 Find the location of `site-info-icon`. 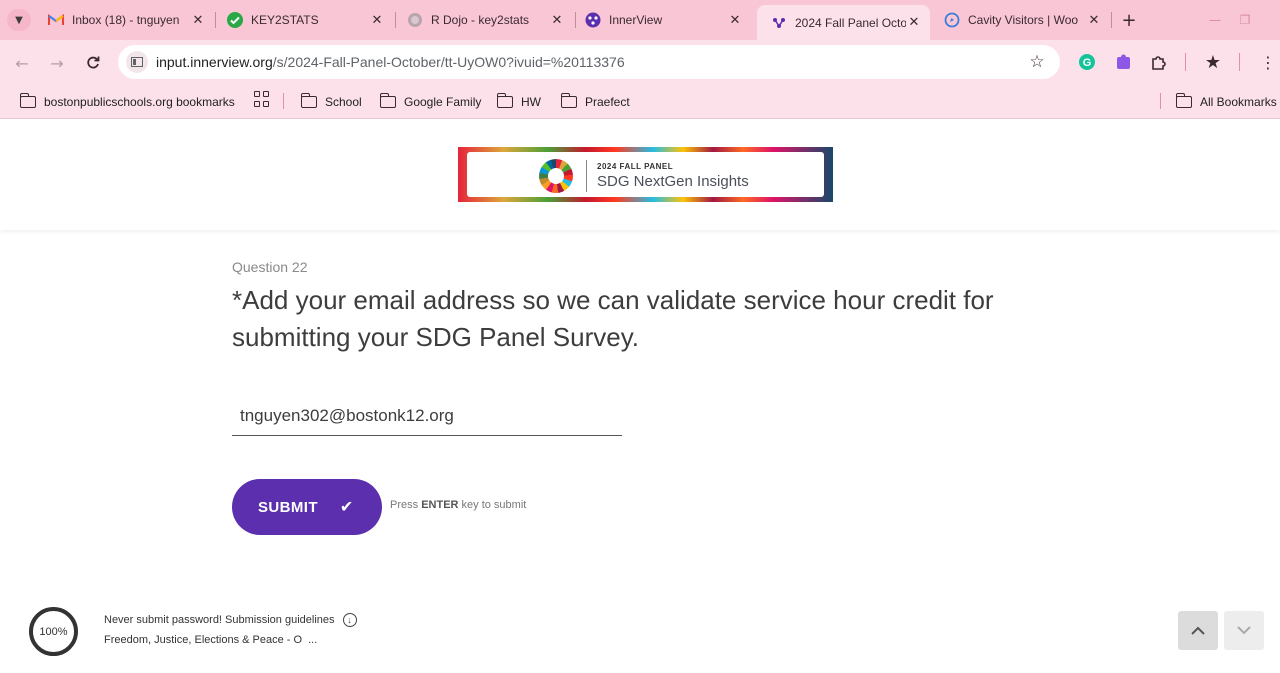

site-info-icon is located at coordinates (137, 62).